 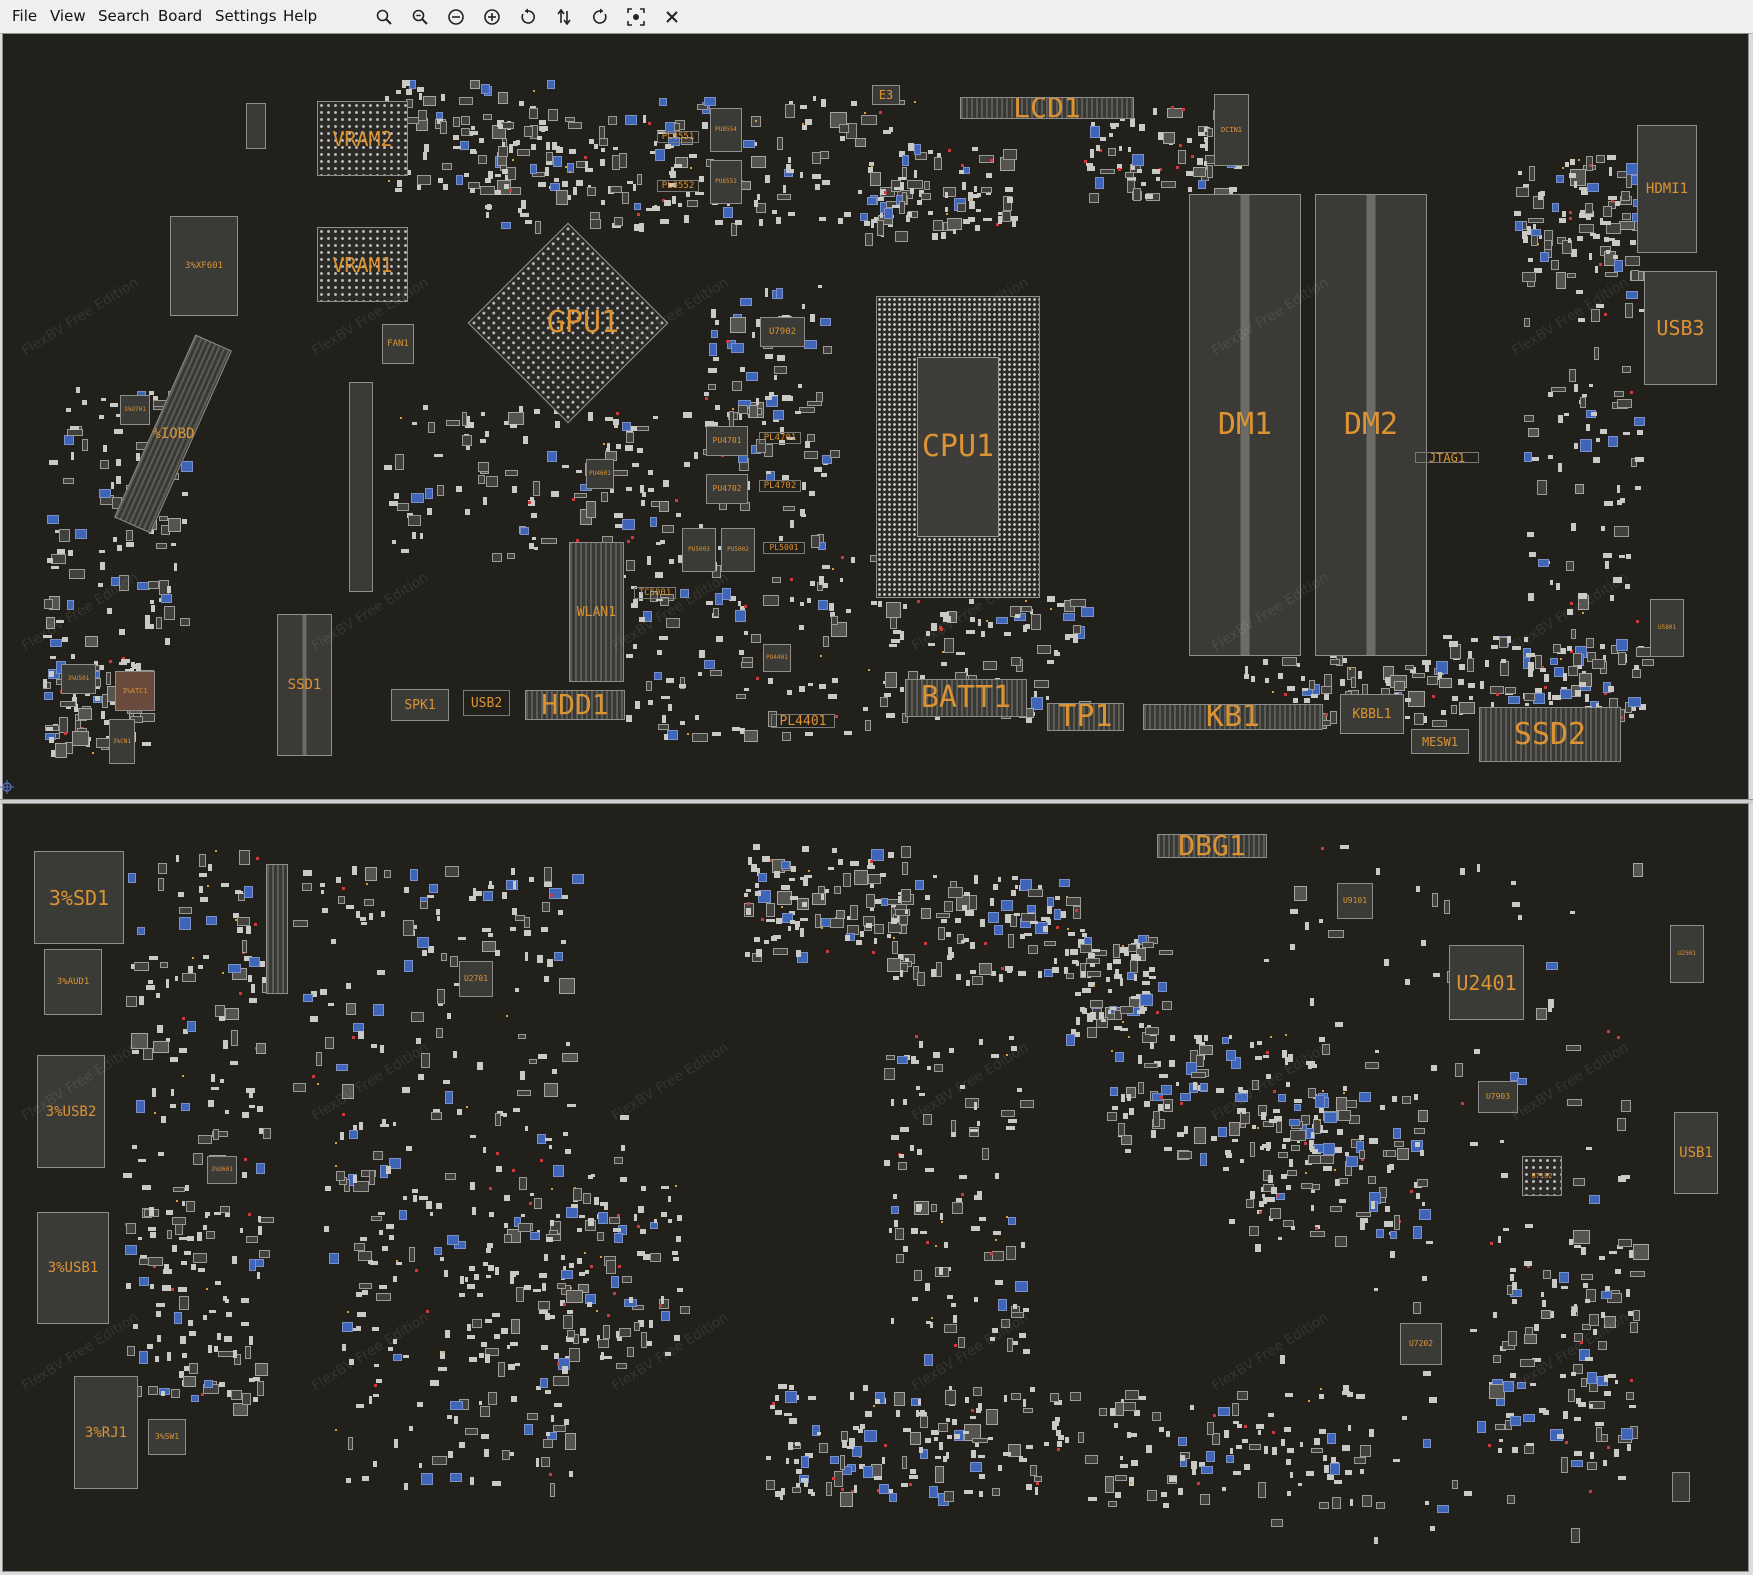 I want to click on component-dm1: DM1, so click(x=1245, y=425).